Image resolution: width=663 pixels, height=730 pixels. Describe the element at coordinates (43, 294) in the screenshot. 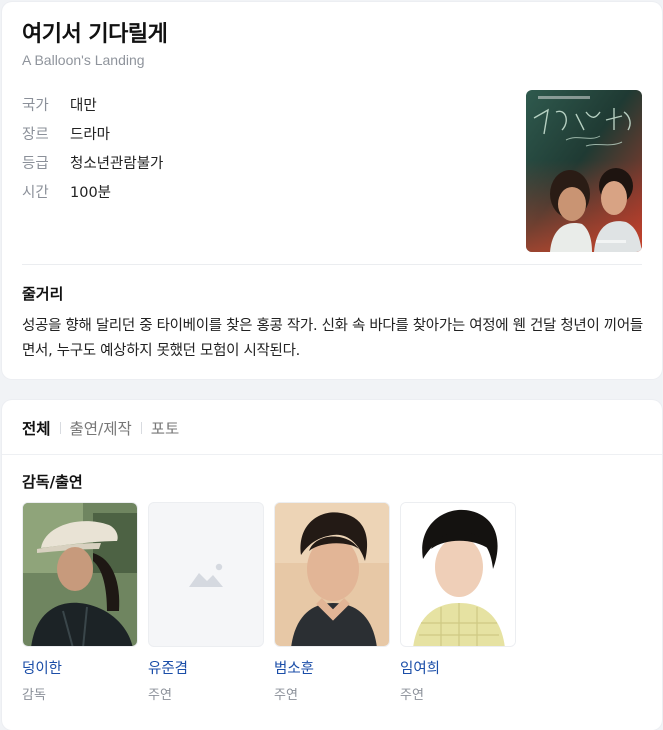

I see `synopsis-heading: 줄거리` at that location.